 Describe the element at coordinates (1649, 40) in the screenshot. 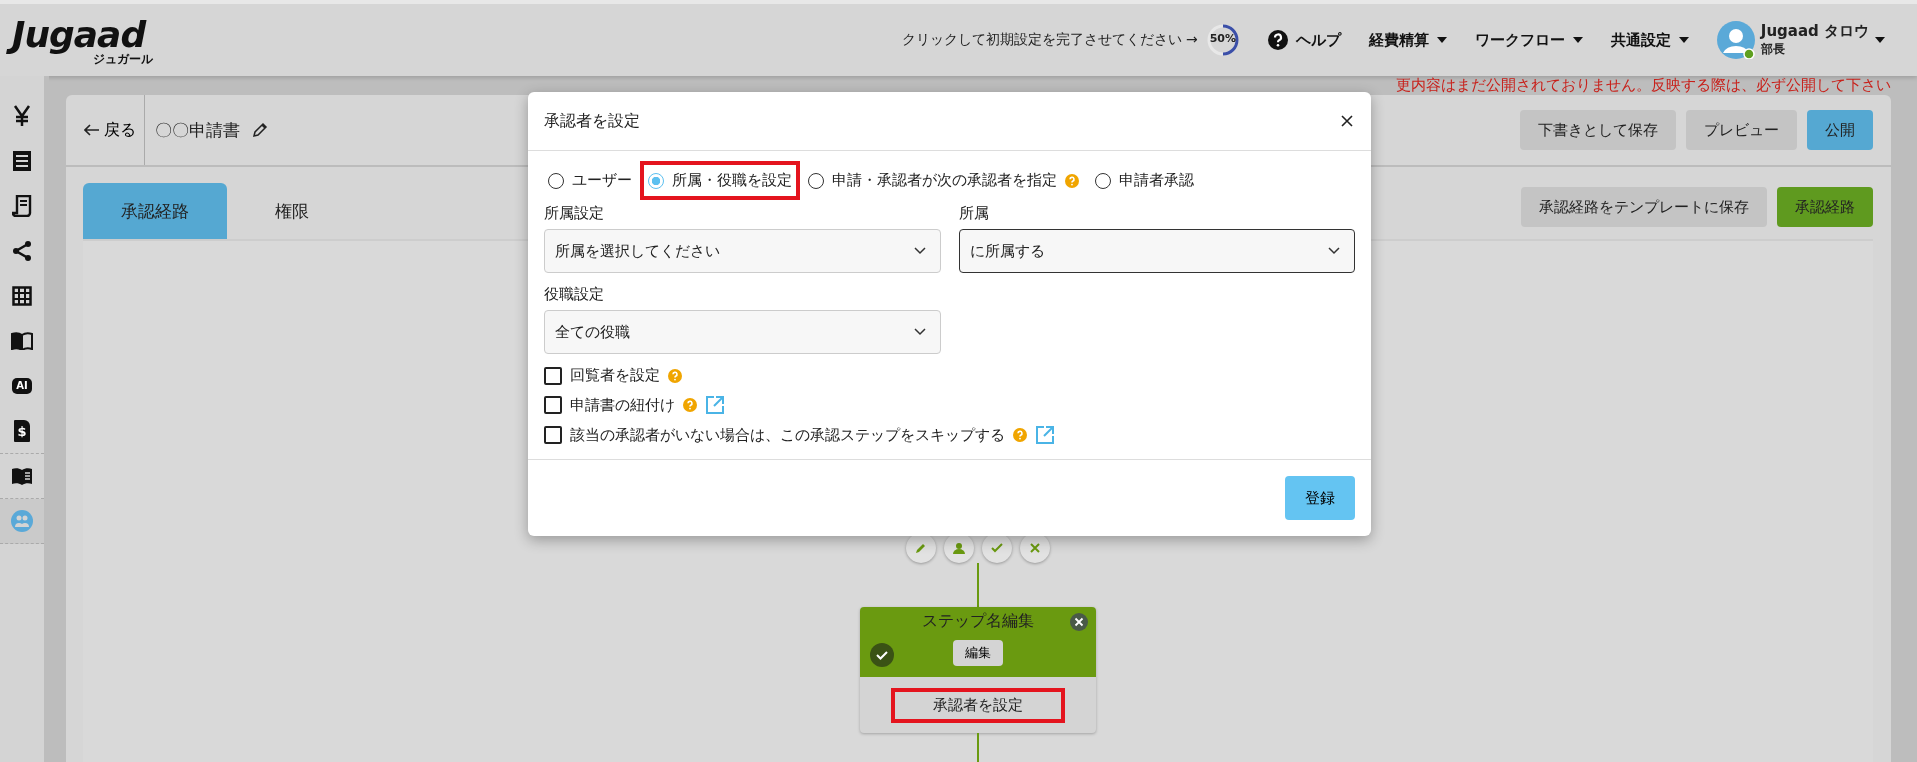

I see `nav-menu: 共通設定` at that location.